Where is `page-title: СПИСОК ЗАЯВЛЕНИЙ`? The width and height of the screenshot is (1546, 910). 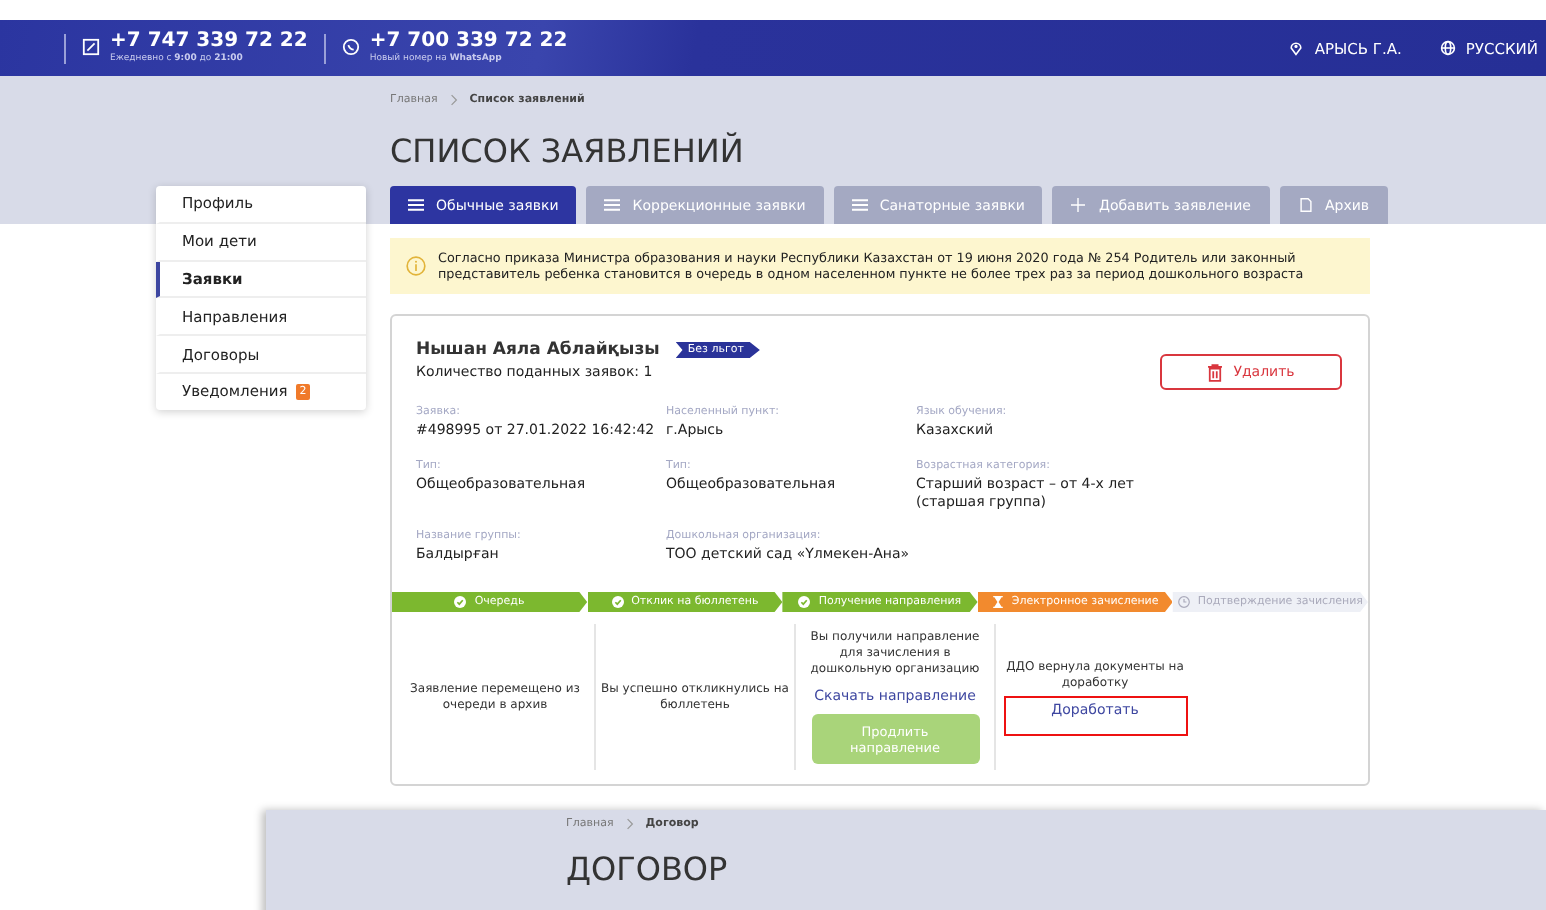
page-title: СПИСОК ЗАЯВЛЕНИЙ is located at coordinates (568, 153).